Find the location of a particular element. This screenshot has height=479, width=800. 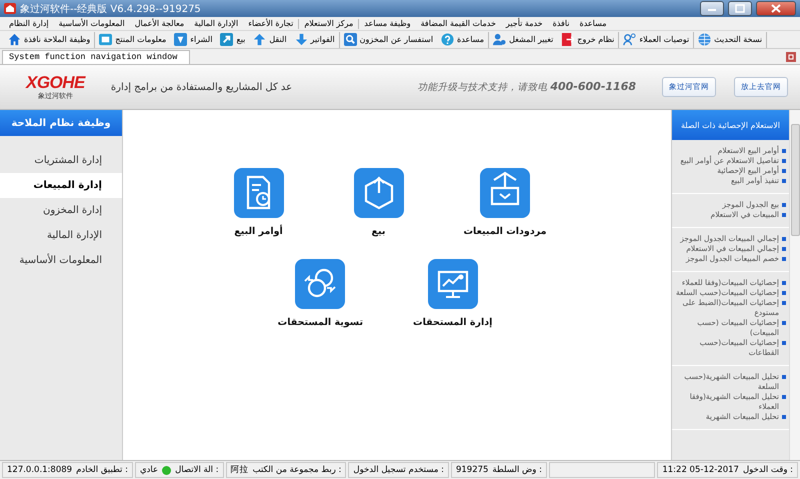

menu-item: خدمات القيمة المضافة is located at coordinates (458, 23).